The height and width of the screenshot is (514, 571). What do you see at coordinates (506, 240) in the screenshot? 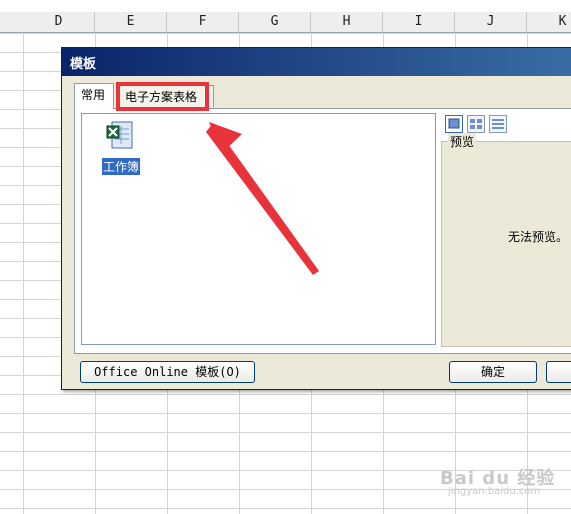
I see `preview-group: 预览 无法预览。` at bounding box center [506, 240].